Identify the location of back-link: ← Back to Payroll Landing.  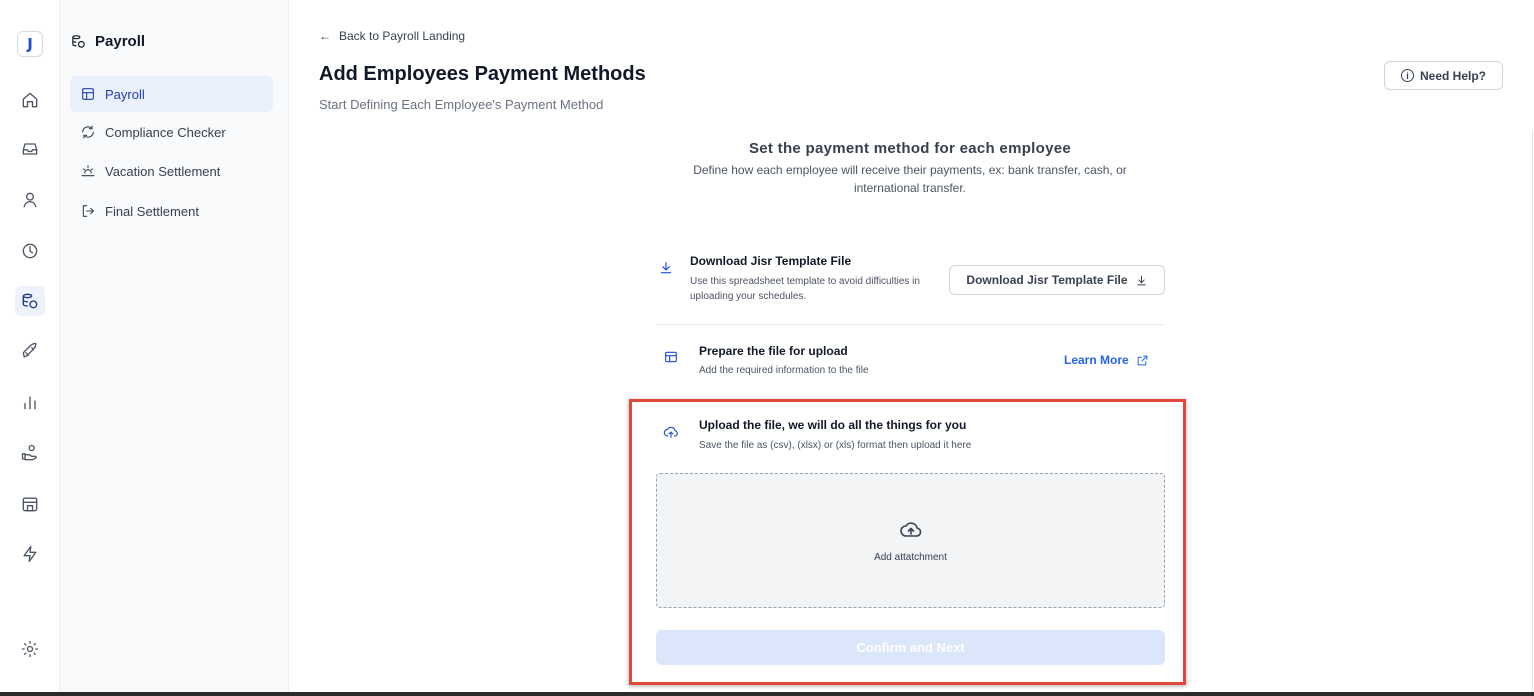
(392, 36).